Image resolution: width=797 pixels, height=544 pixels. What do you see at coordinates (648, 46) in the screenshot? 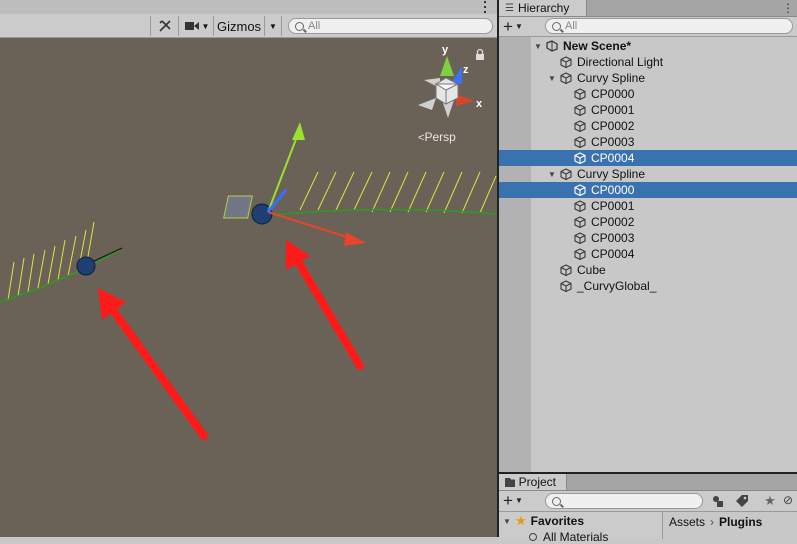
I see `hierarchy-row: ▼ New Scene*` at bounding box center [648, 46].